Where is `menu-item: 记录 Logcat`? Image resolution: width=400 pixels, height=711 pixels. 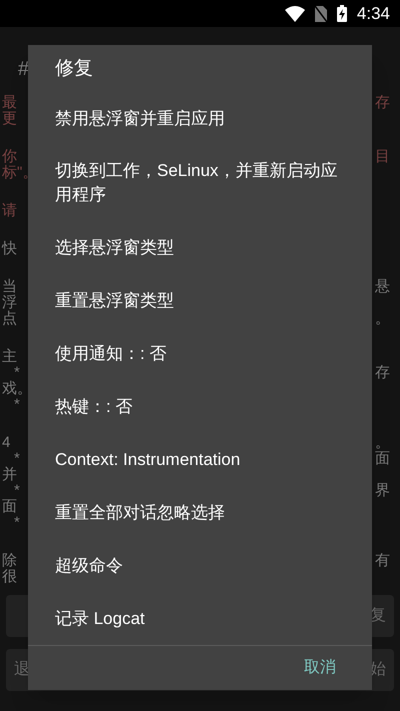 menu-item: 记录 Logcat is located at coordinates (200, 618).